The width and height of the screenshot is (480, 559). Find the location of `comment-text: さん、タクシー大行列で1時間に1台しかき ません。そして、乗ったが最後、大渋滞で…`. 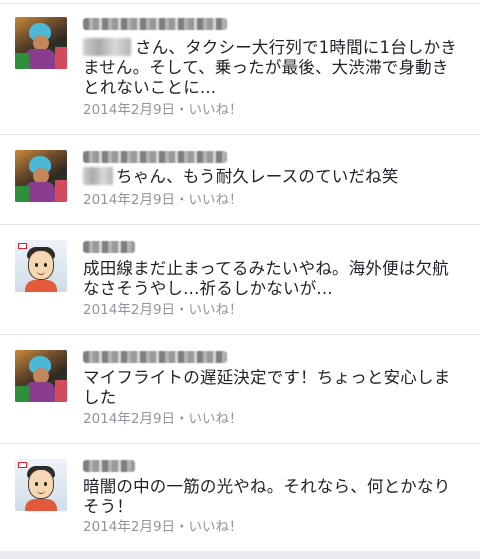

comment-text: さん、タクシー大行列で1時間に1台しかき ません。そして、乗ったが最後、大渋滞で… is located at coordinates (270, 67).